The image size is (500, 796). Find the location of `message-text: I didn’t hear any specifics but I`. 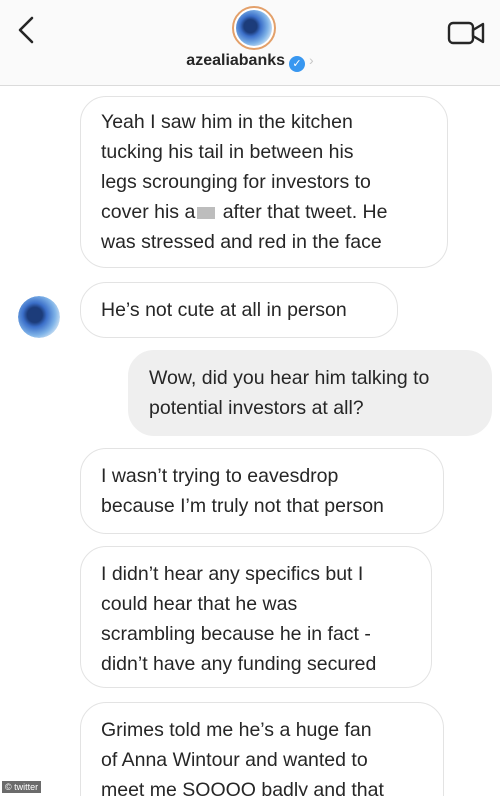

message-text: I didn’t hear any specifics but I is located at coordinates (232, 574).